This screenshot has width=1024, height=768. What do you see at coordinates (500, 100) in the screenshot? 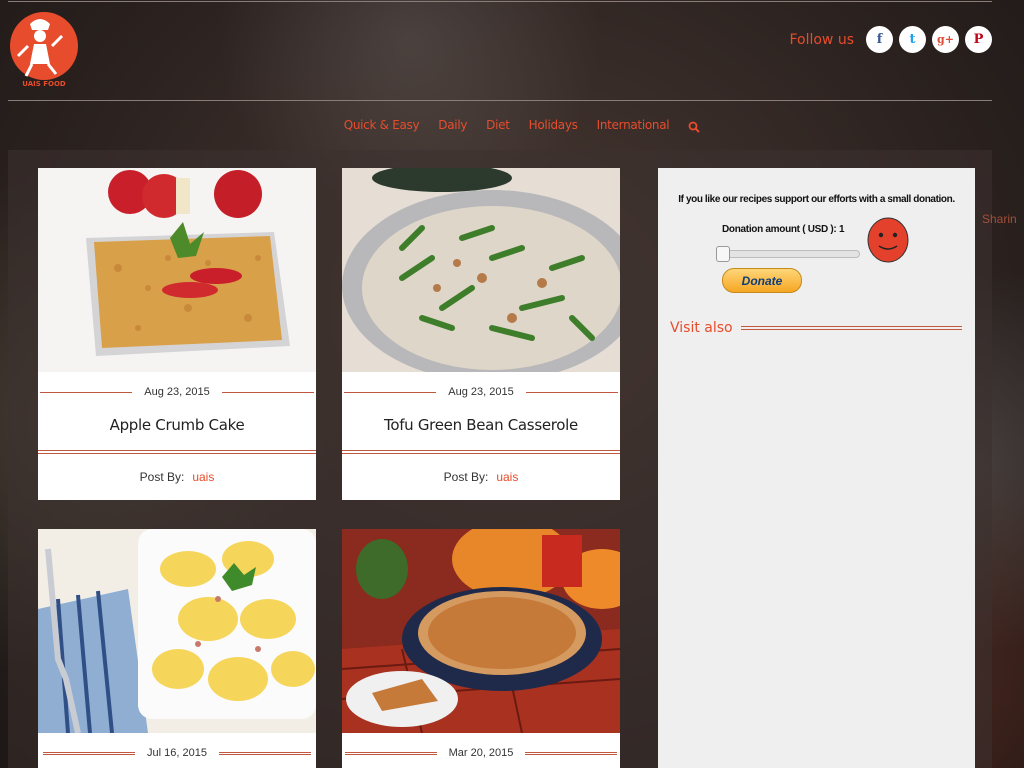
I see `header-divider` at bounding box center [500, 100].